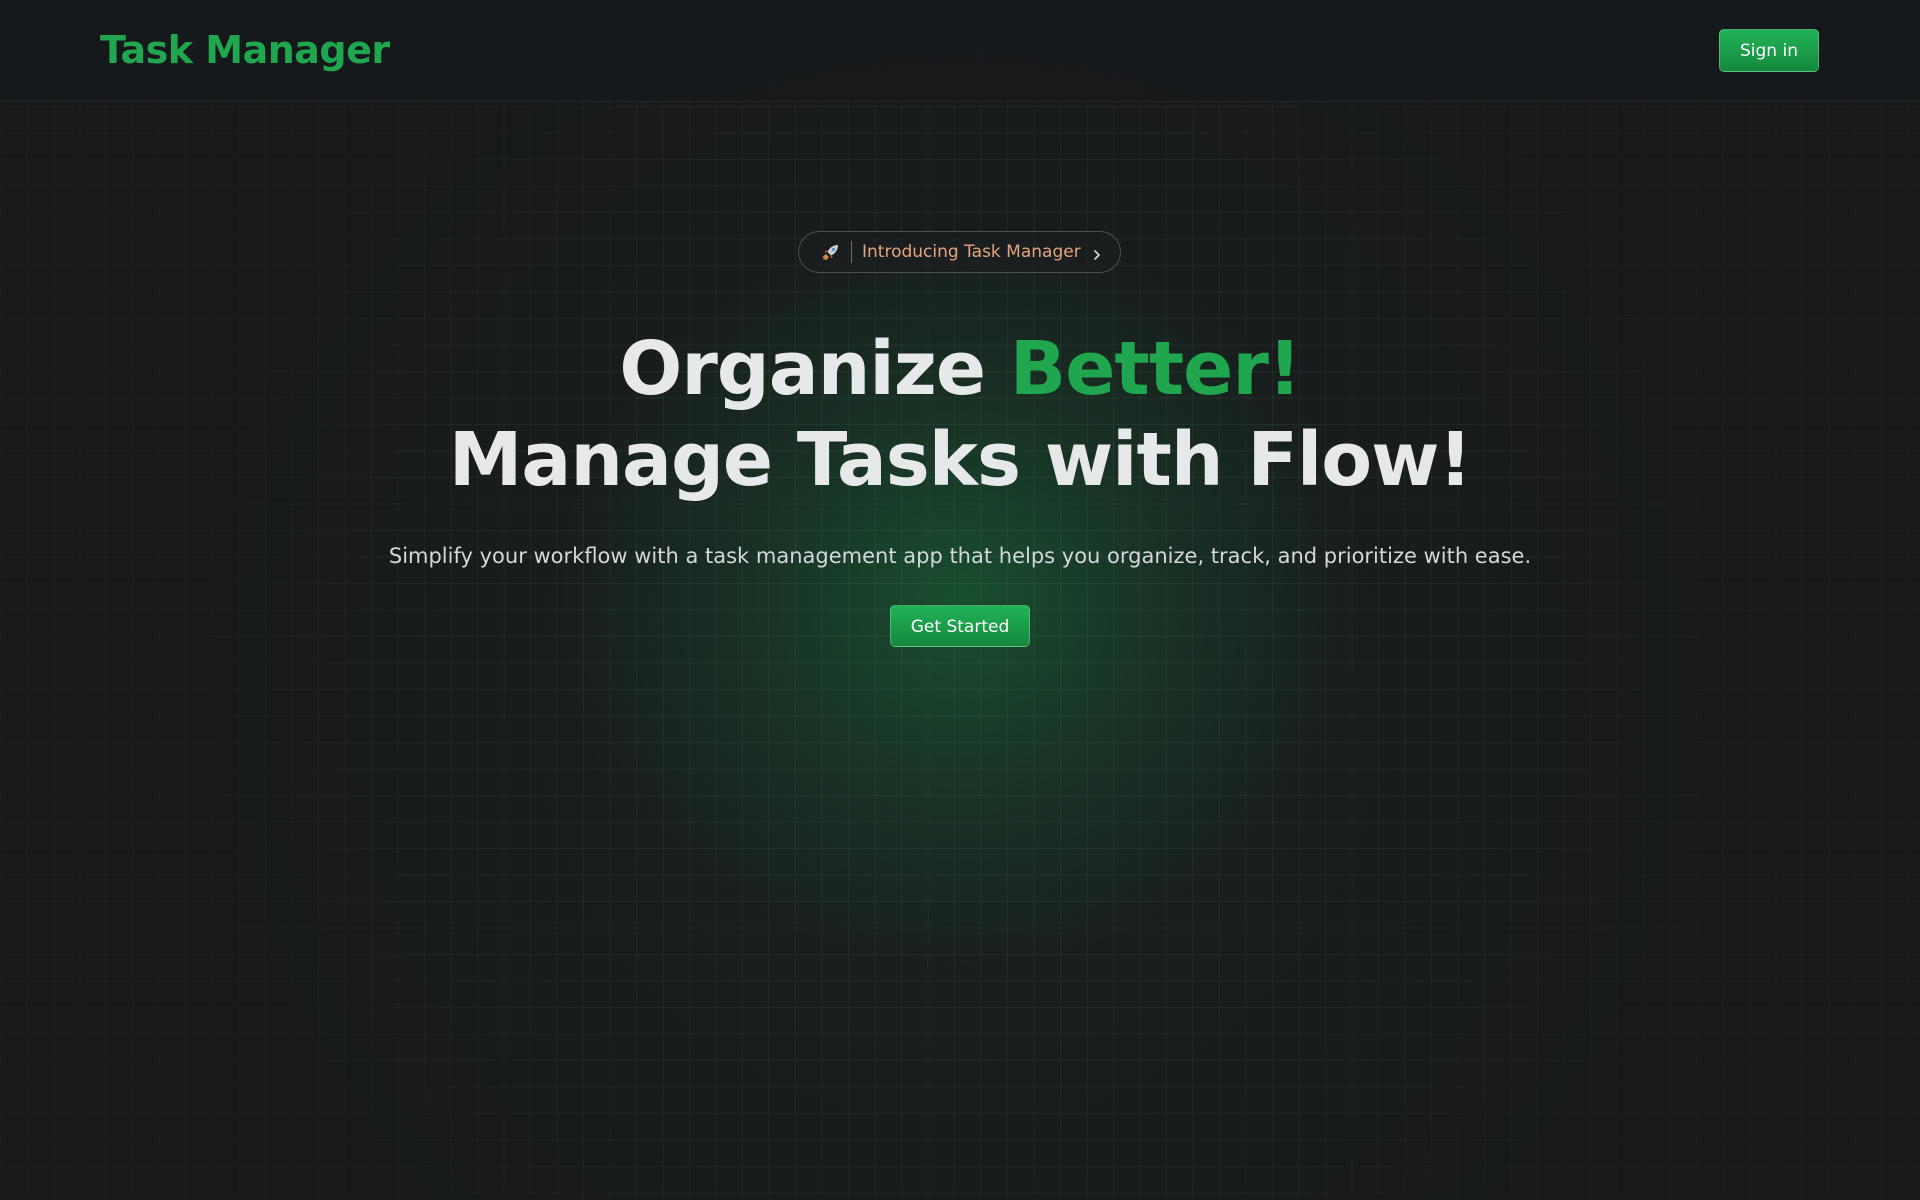 This screenshot has height=1200, width=1920. What do you see at coordinates (960, 626) in the screenshot?
I see `get-started-button: Get Started` at bounding box center [960, 626].